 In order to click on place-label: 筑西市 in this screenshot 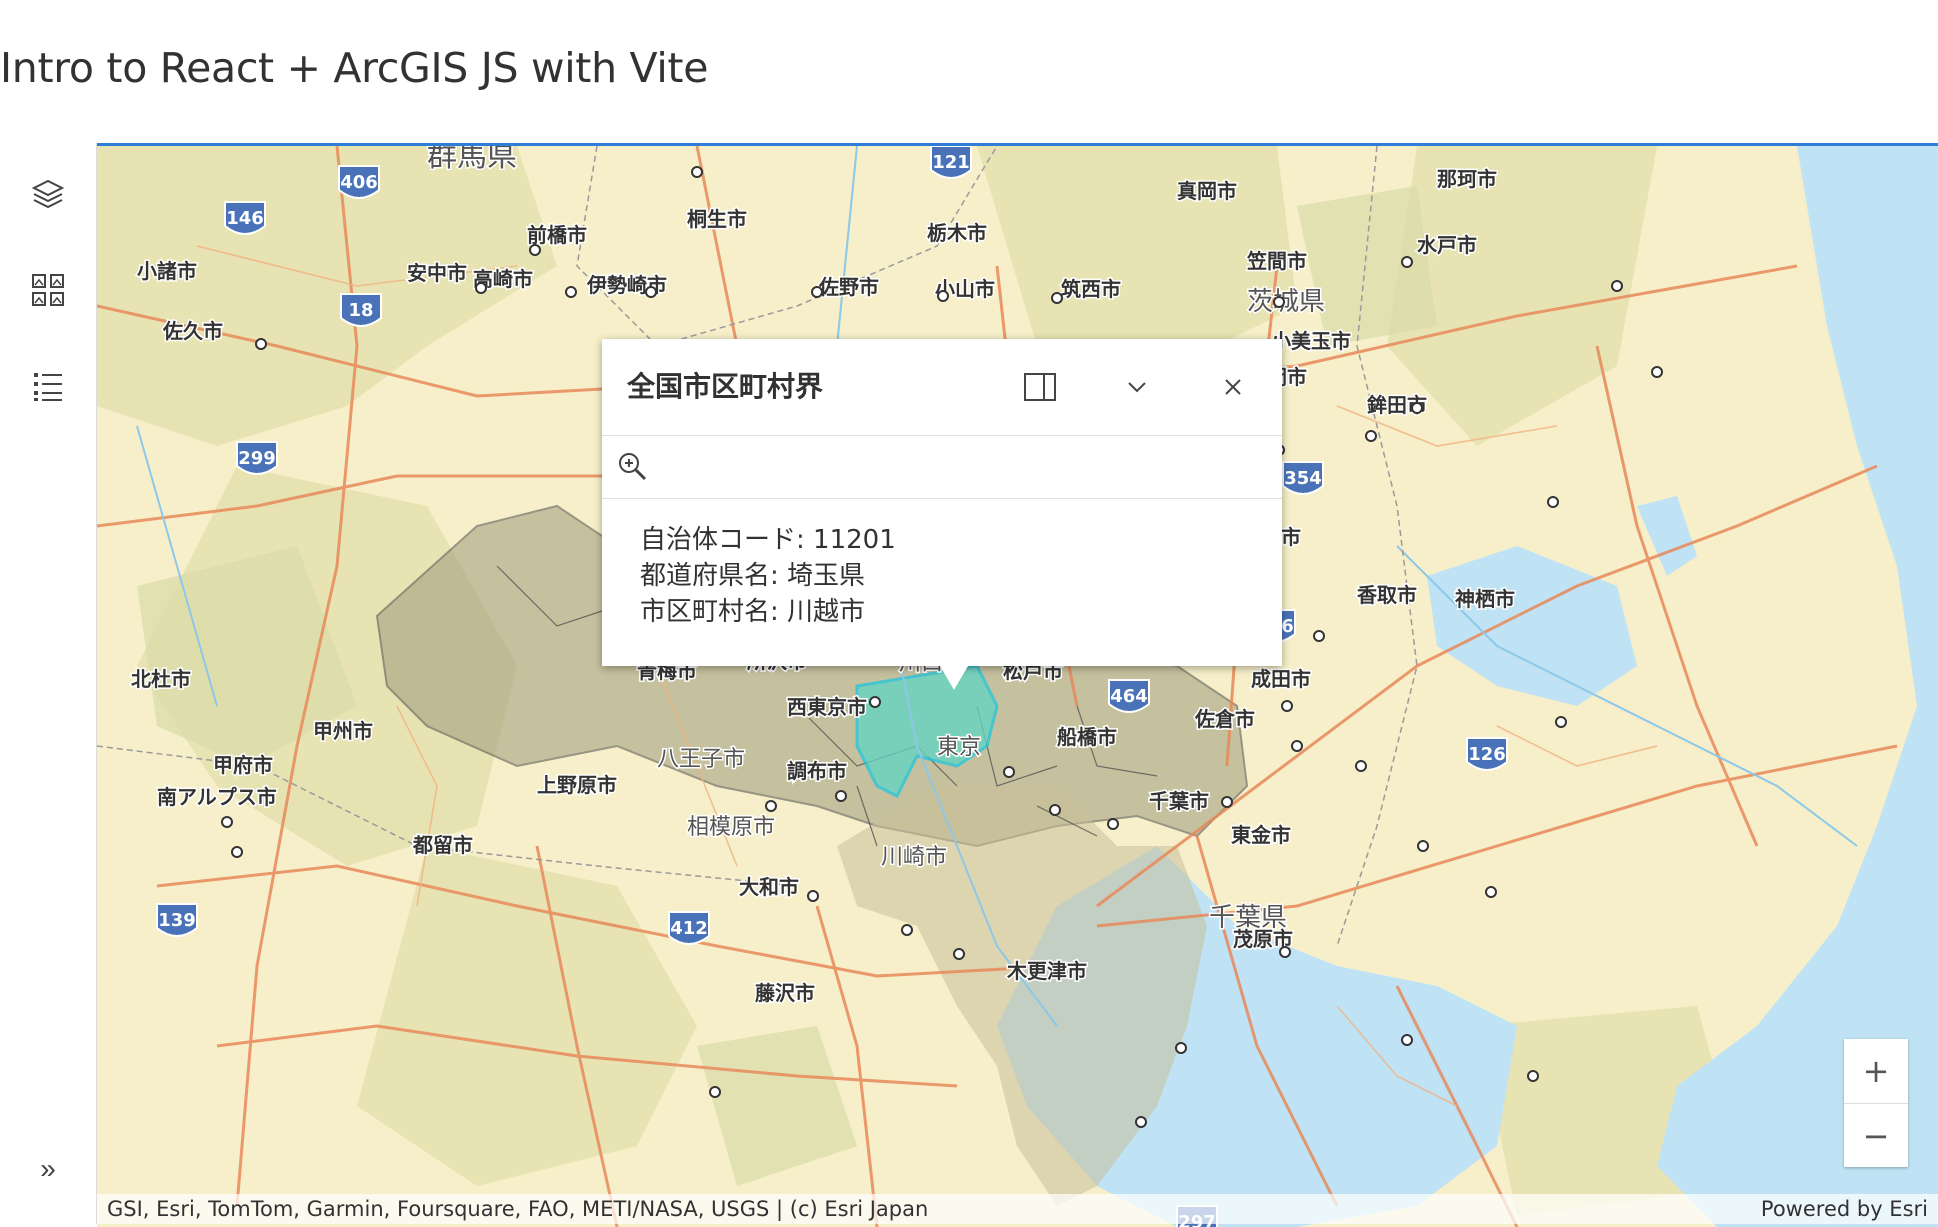, I will do `click(1091, 289)`.